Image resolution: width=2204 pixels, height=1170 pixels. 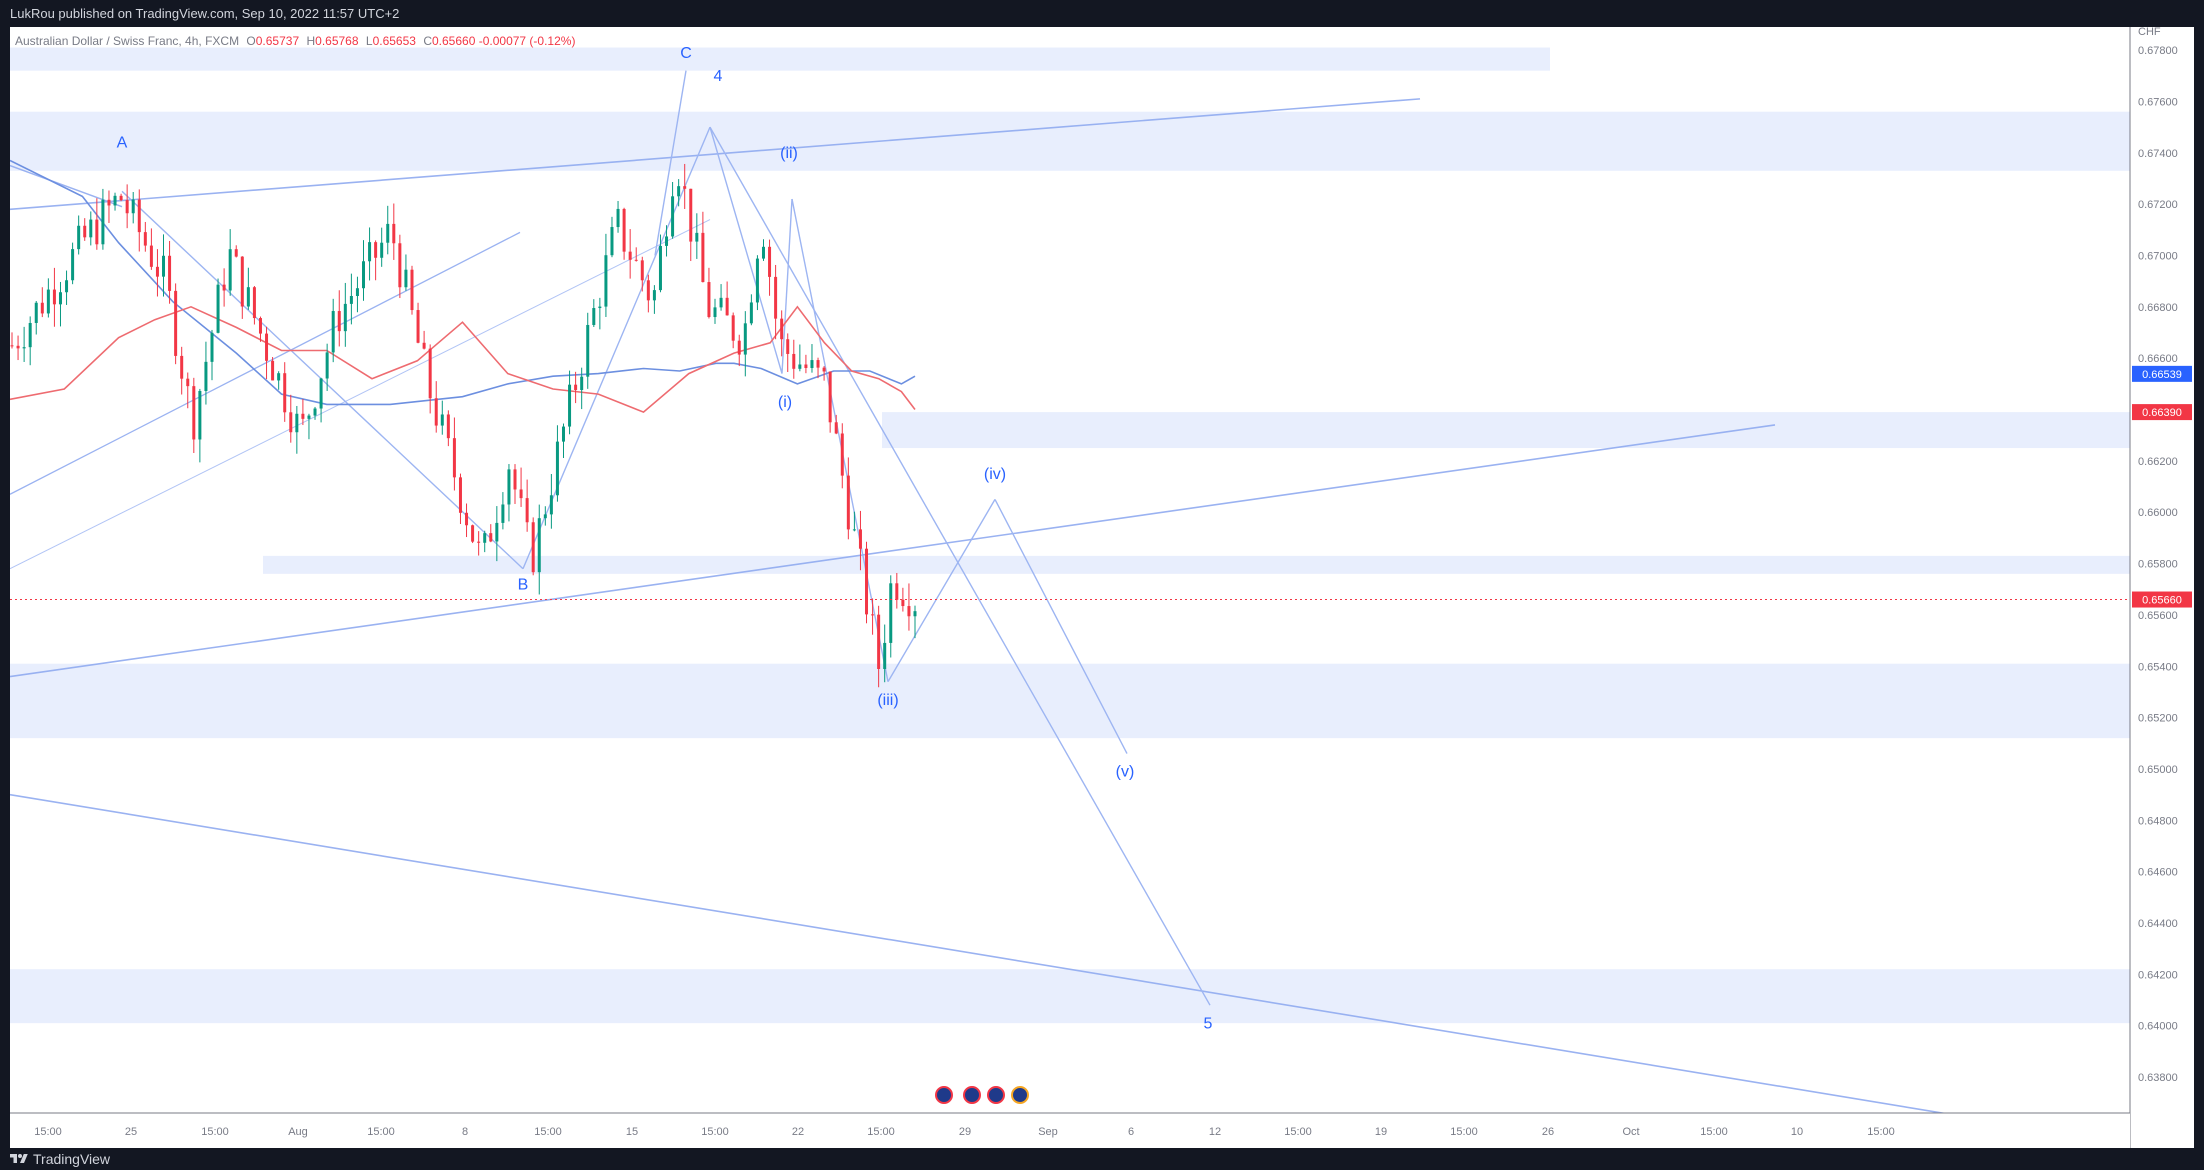 I want to click on x-tick-label: 26, so click(x=1548, y=1132).